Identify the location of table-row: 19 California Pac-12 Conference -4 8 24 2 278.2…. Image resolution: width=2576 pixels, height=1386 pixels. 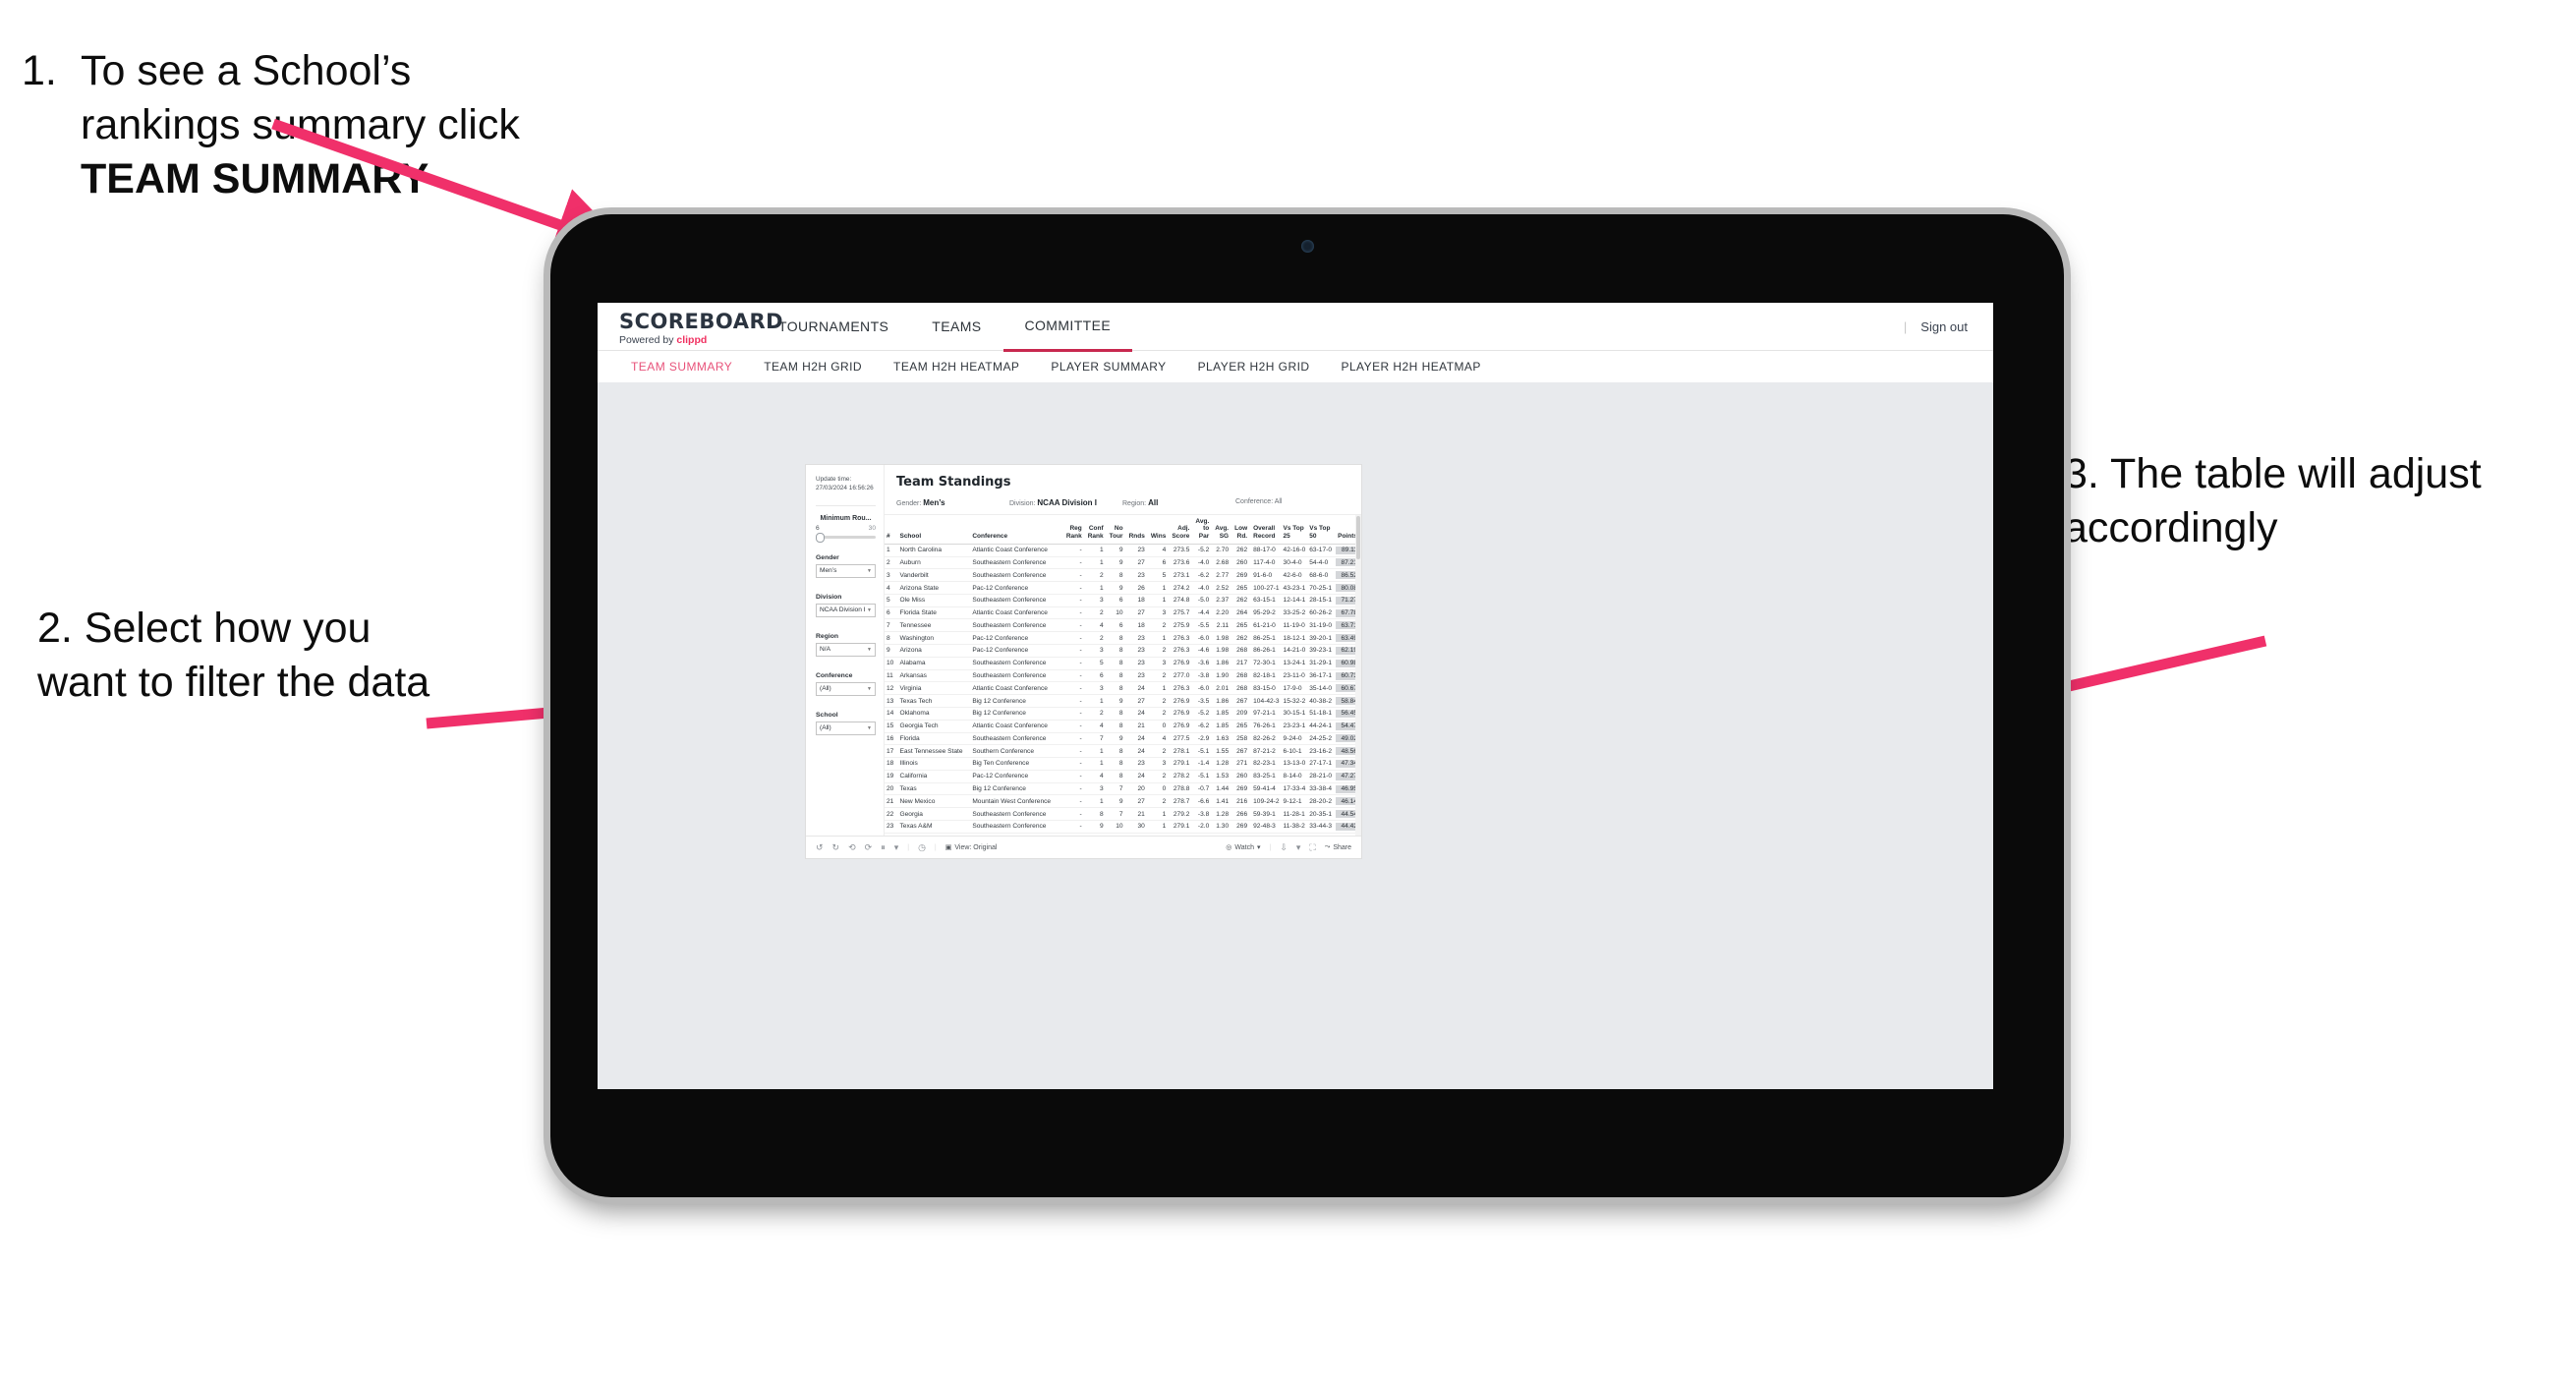
(1123, 776).